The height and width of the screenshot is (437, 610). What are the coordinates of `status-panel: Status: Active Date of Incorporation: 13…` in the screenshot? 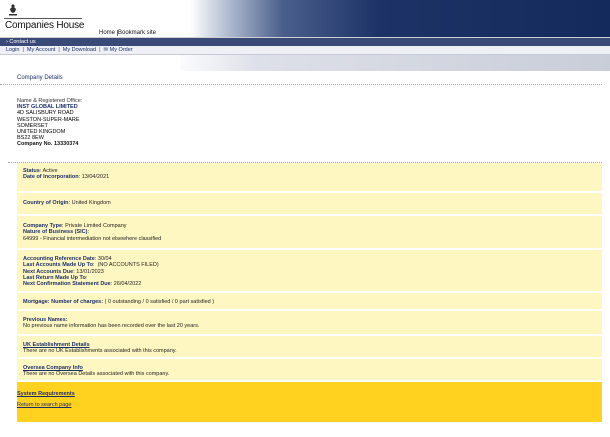 It's located at (309, 178).